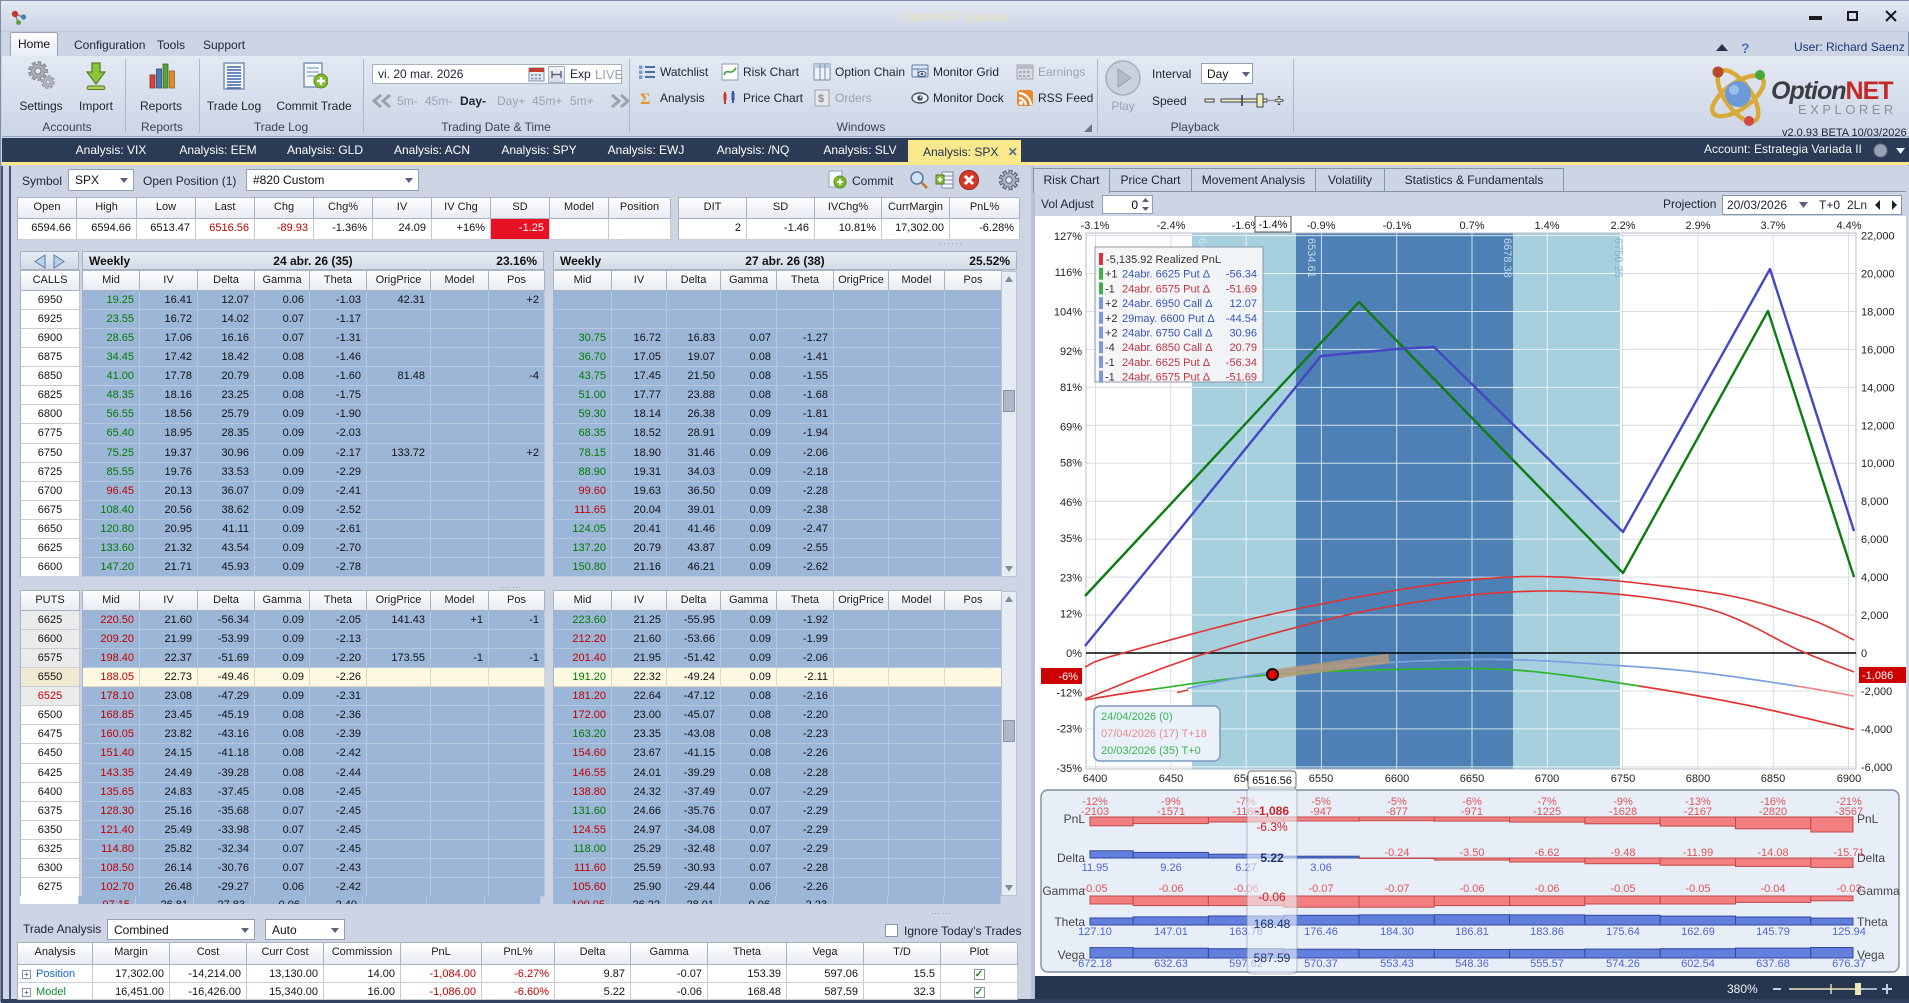 The image size is (1909, 1003). Describe the element at coordinates (1698, 964) in the screenshot. I see `svg-text: 602.54` at that location.